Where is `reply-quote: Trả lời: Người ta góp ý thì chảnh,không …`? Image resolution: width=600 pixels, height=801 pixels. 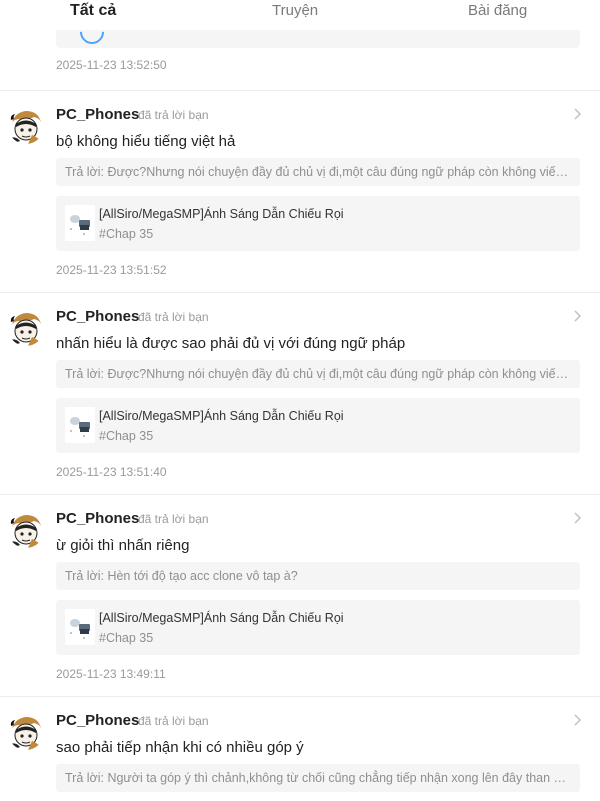 reply-quote: Trả lời: Người ta góp ý thì chảnh,không … is located at coordinates (318, 778).